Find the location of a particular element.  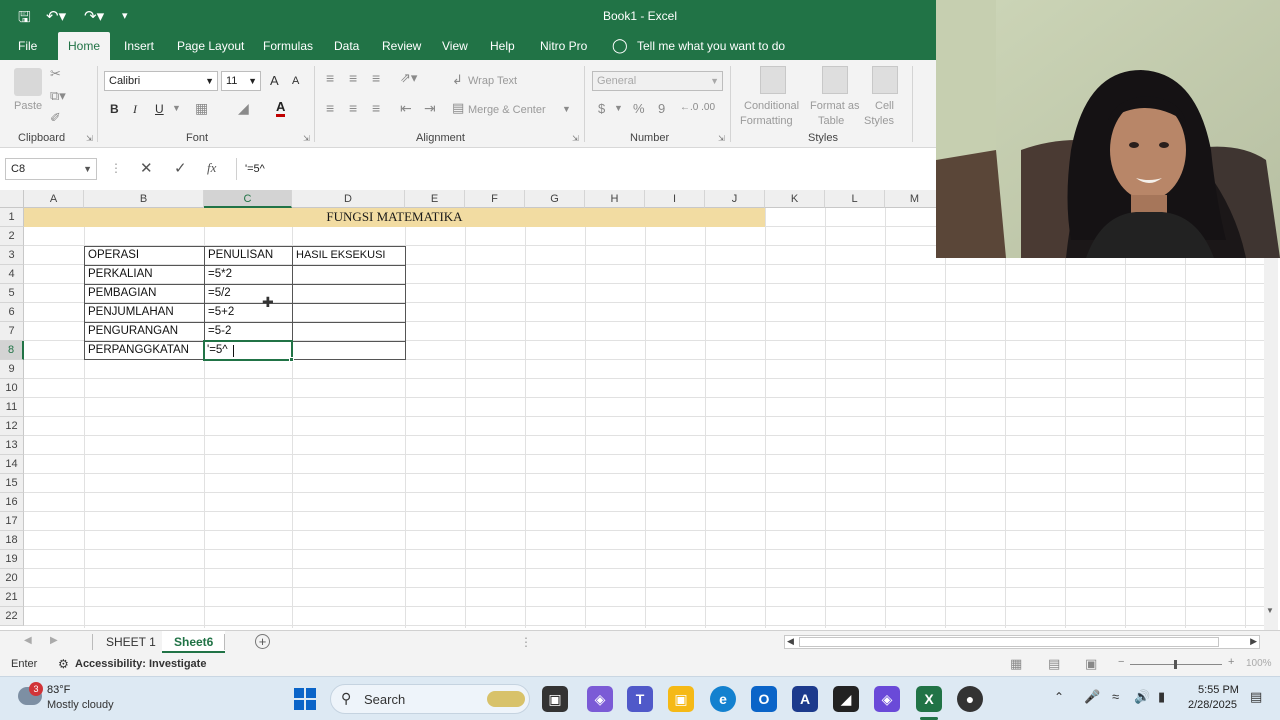

formula-text-cell: =5+2 is located at coordinates (248, 312).